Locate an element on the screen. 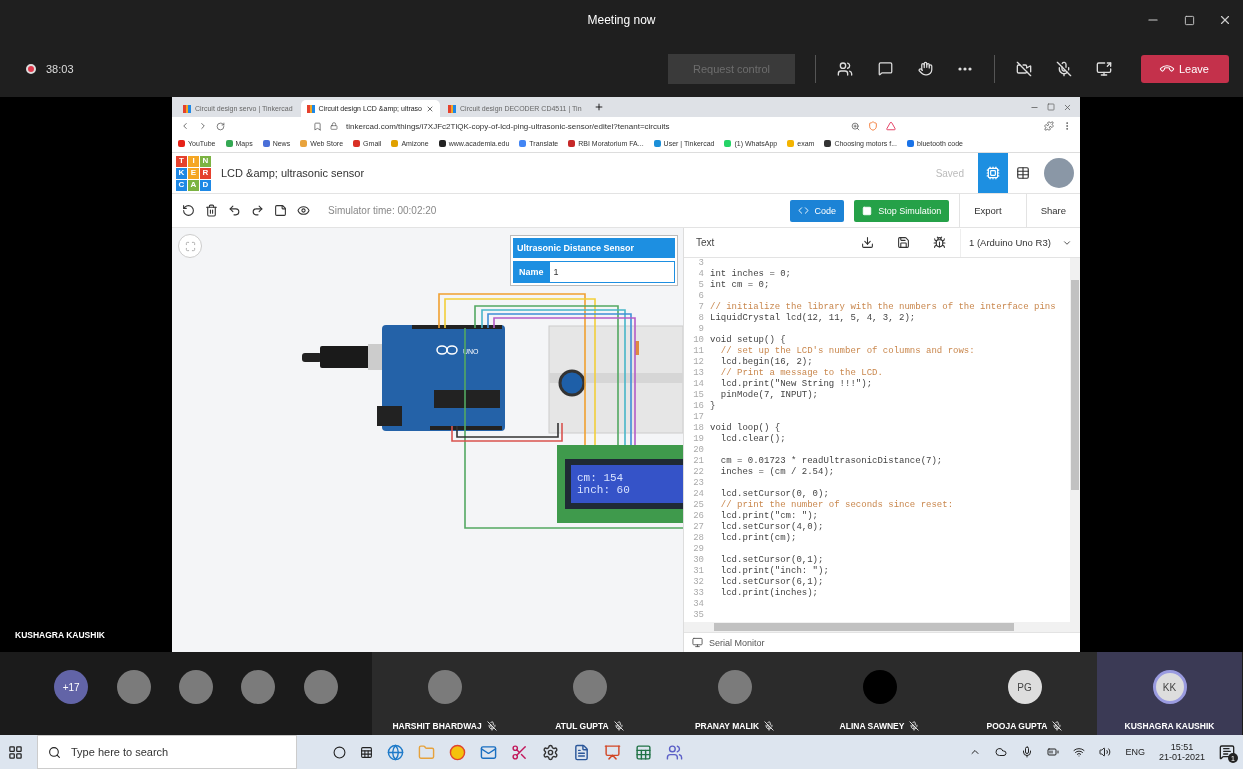 The image size is (1243, 769). avatar-initials: PG is located at coordinates (1024, 687).